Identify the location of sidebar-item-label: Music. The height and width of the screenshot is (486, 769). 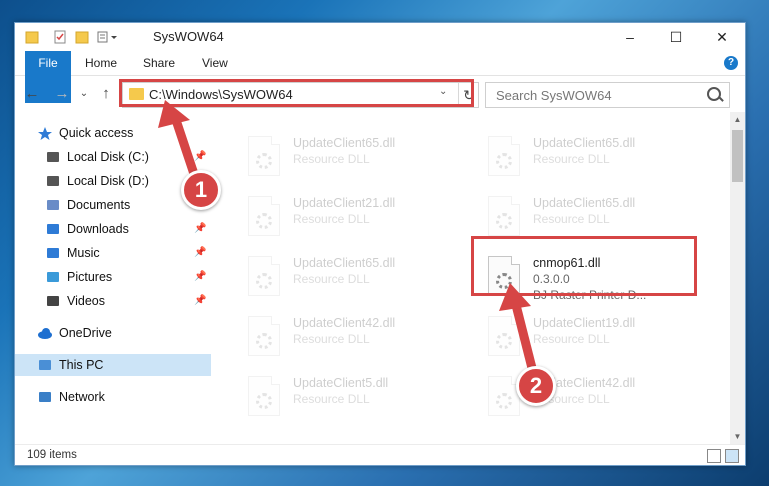
(83, 253).